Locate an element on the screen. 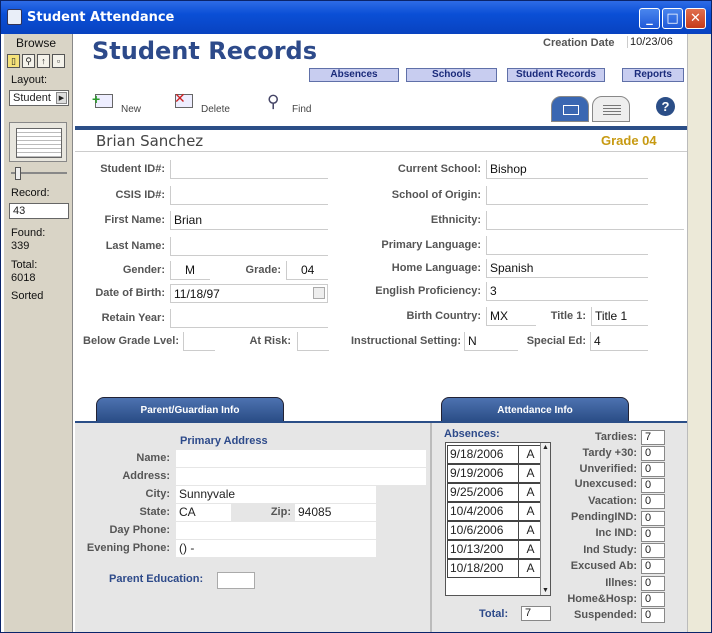 Image resolution: width=712 pixels, height=633 pixels. guardian-name-field is located at coordinates (301, 458).